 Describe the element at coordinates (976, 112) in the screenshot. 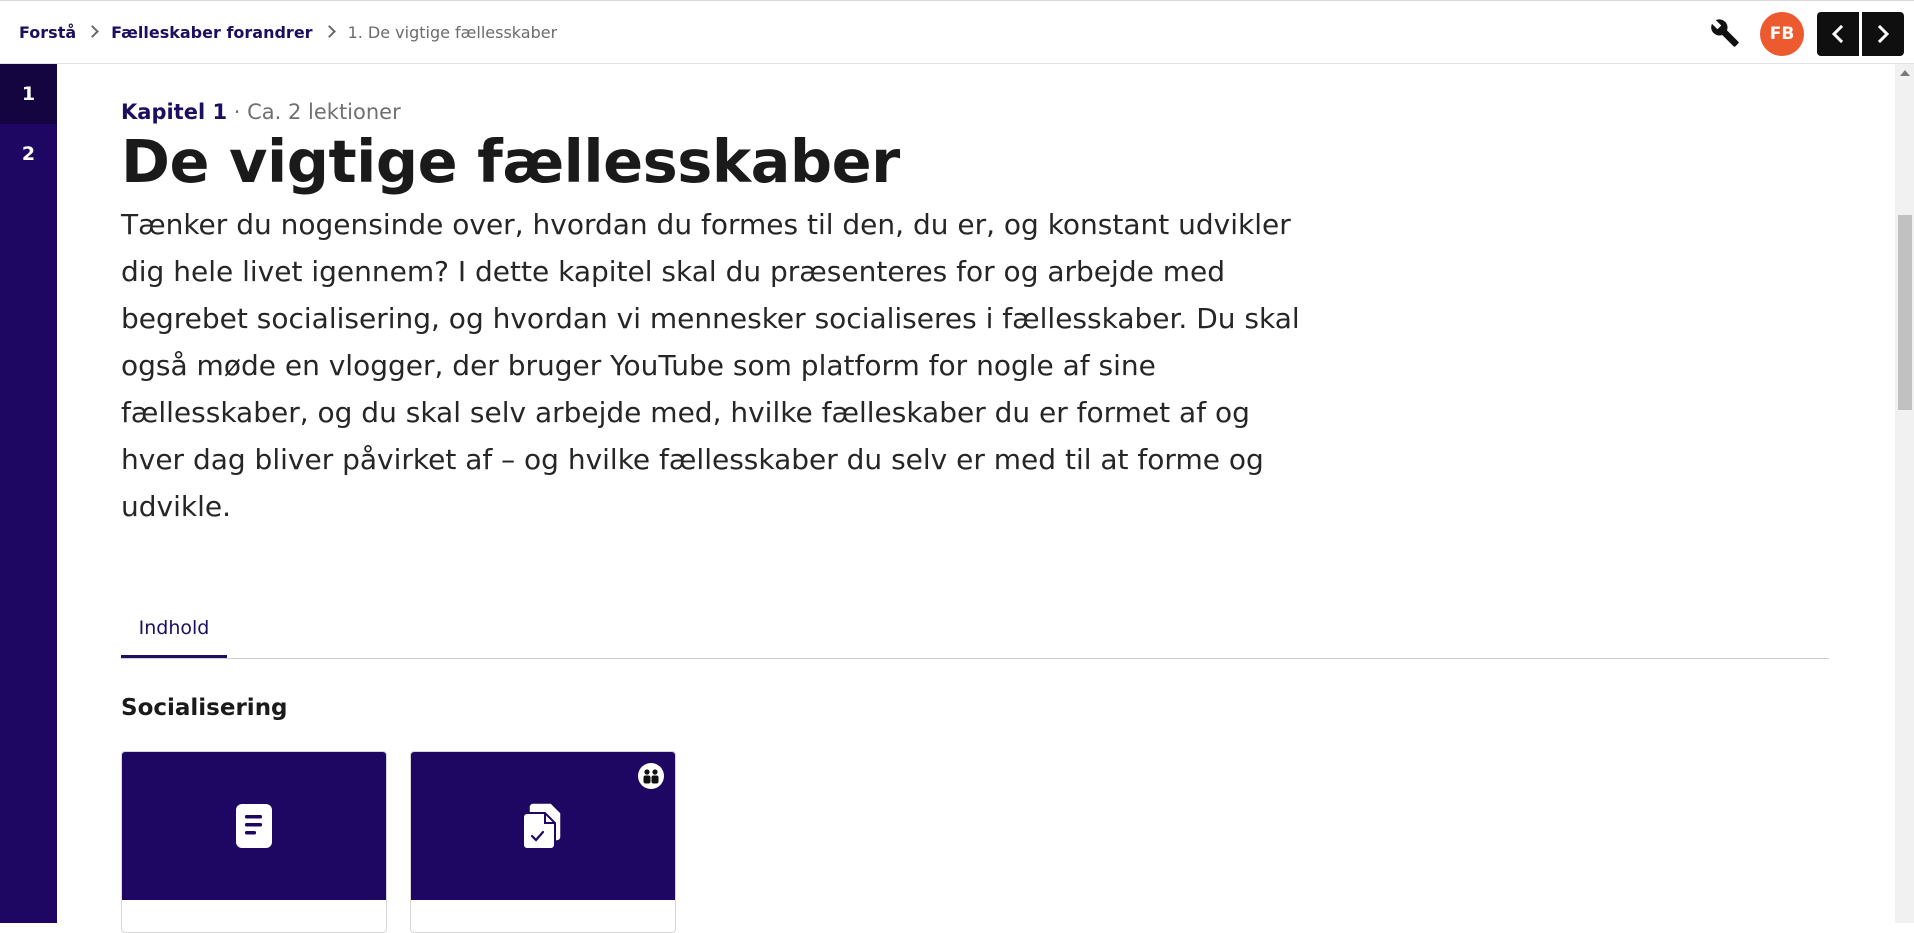

I see `chapter-meta: Kapitel 1 · Ca. 2 lektioner` at that location.